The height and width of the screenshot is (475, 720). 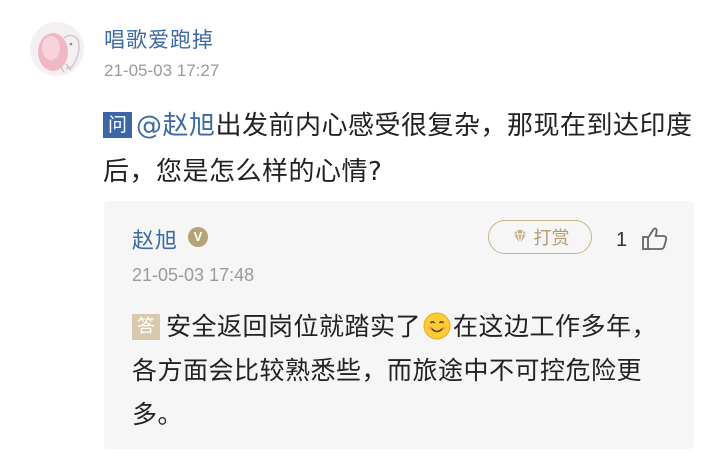 What do you see at coordinates (162, 70) in the screenshot?
I see `post-timestamp: 21-05-03 17:27` at bounding box center [162, 70].